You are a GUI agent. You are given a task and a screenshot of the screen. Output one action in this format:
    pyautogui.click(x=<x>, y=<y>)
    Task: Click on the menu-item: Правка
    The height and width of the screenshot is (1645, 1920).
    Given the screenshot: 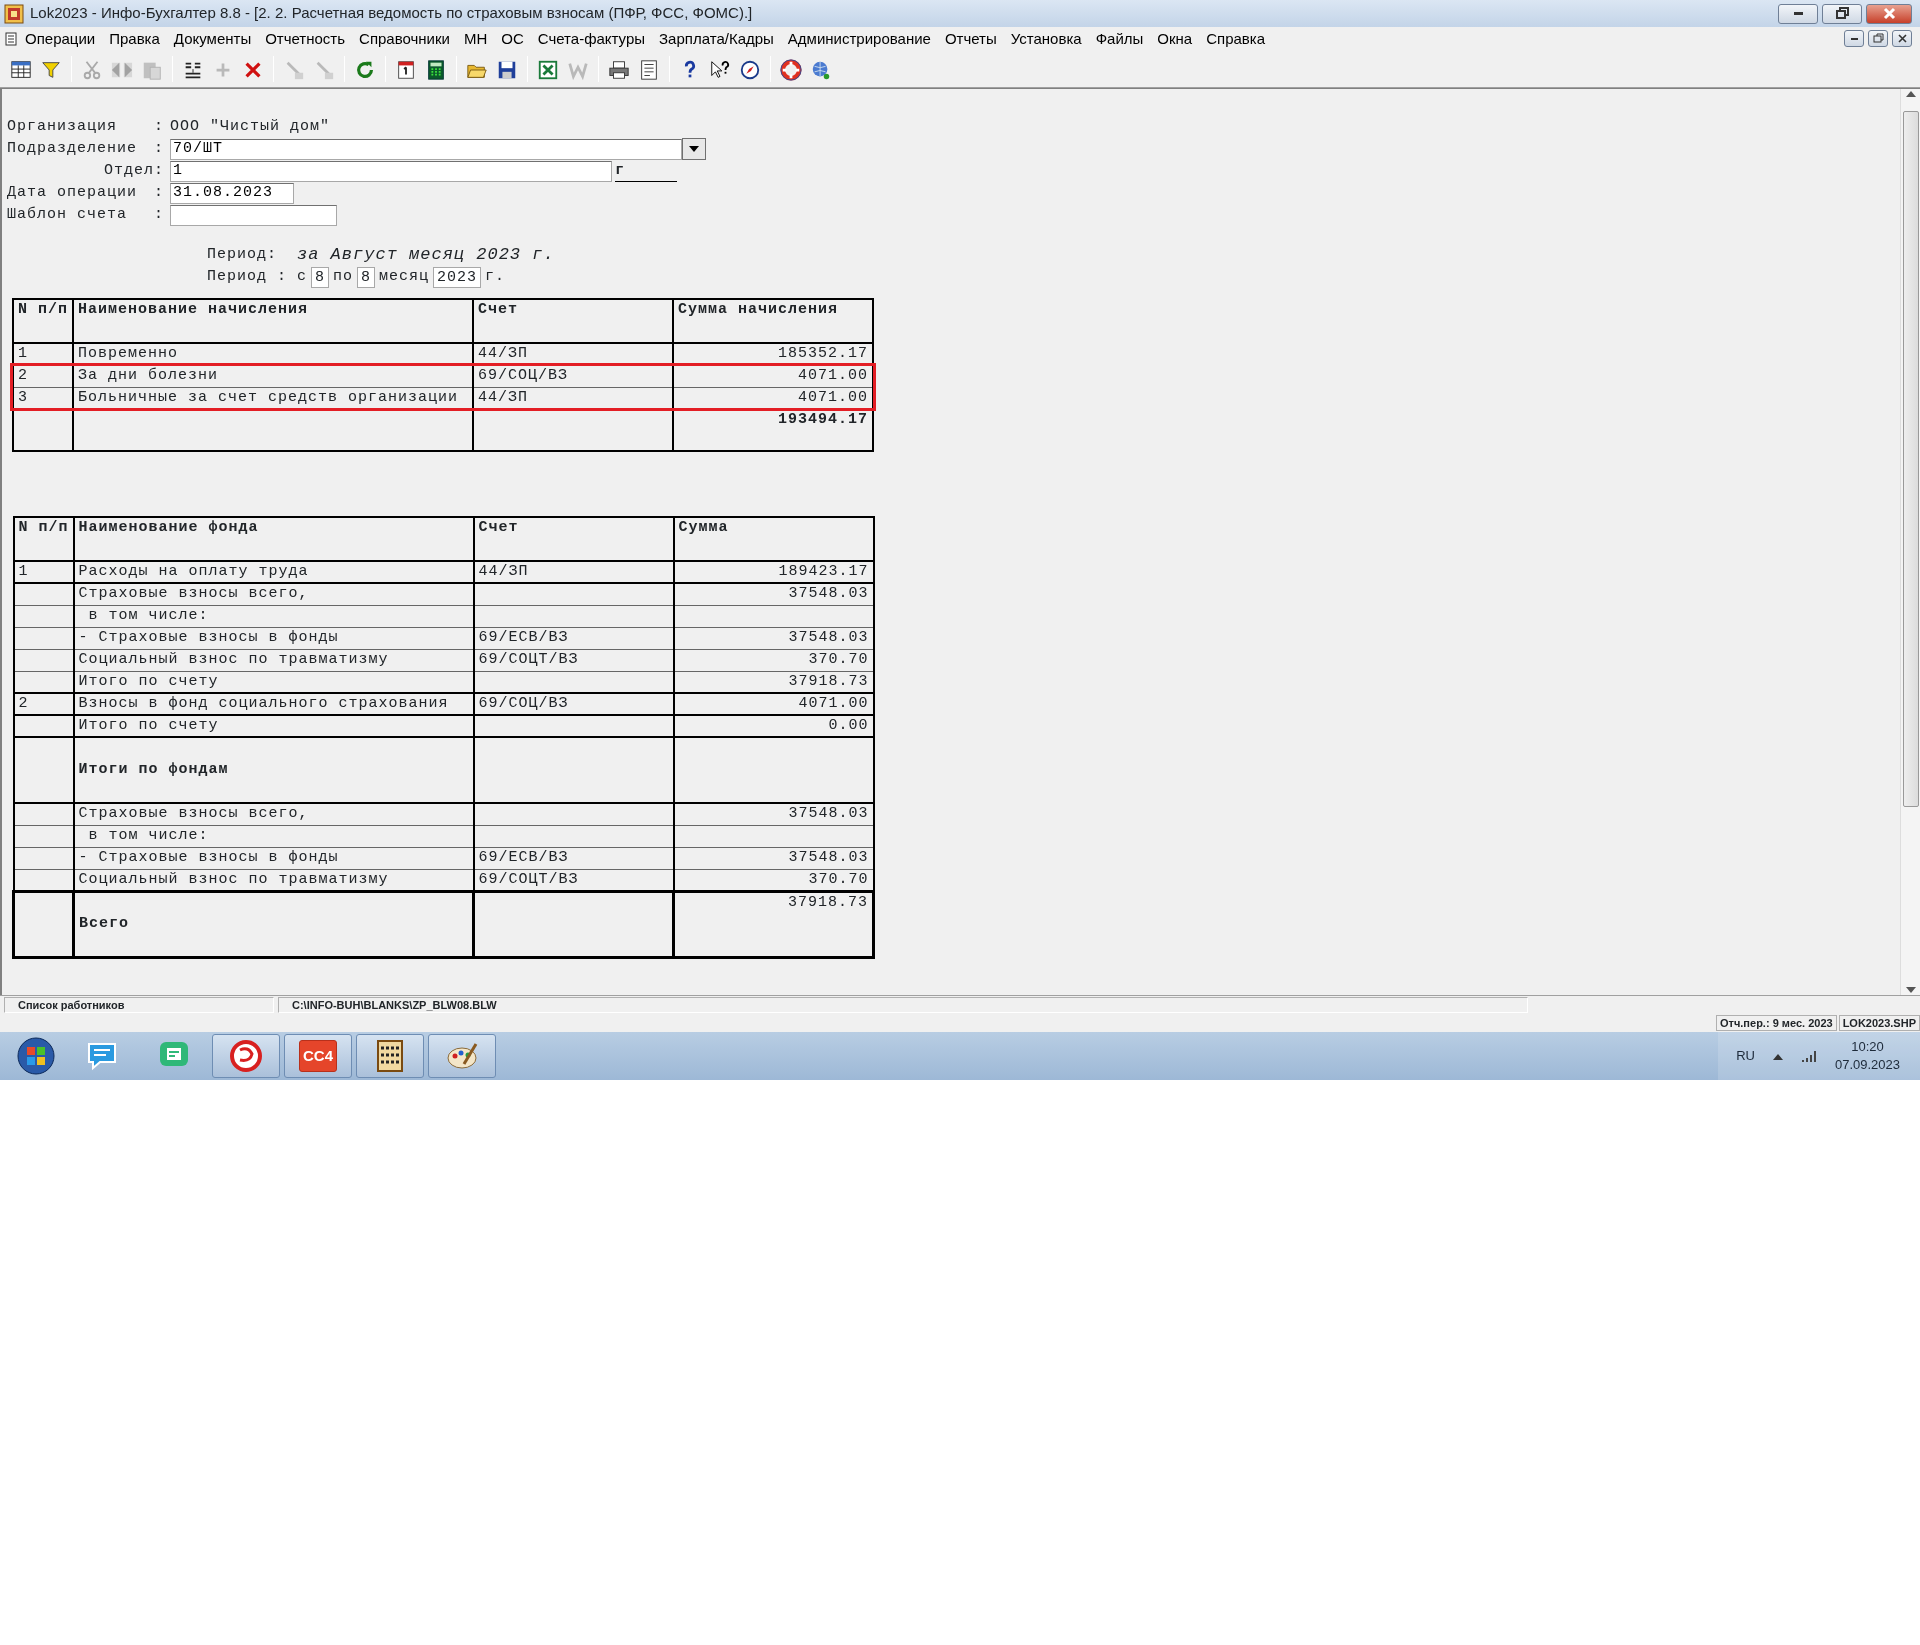 What is the action you would take?
    pyautogui.click(x=134, y=38)
    